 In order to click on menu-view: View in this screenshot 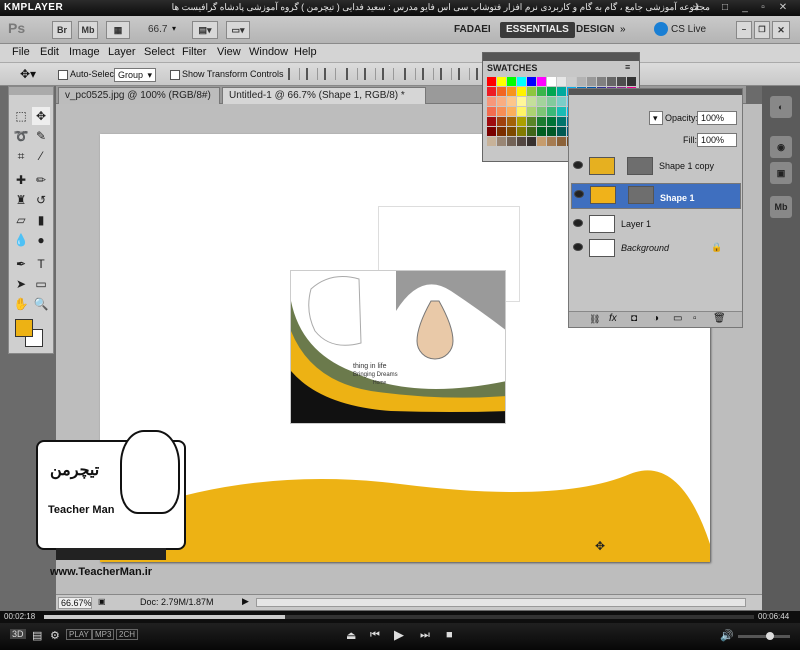, I will do `click(229, 52)`.